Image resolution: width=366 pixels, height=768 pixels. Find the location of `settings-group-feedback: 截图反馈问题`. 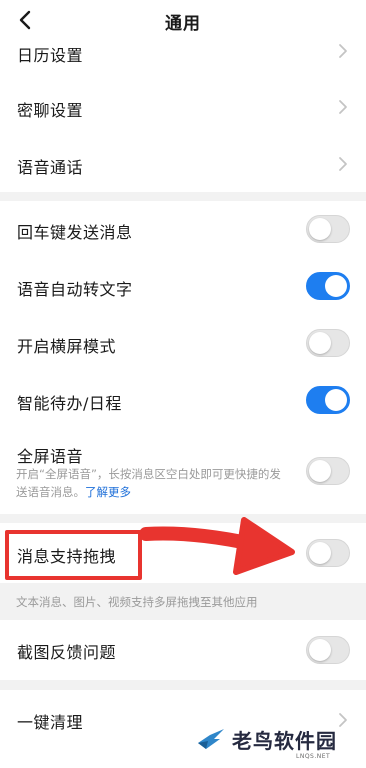

settings-group-feedback: 截图反馈问题 is located at coordinates (183, 650).